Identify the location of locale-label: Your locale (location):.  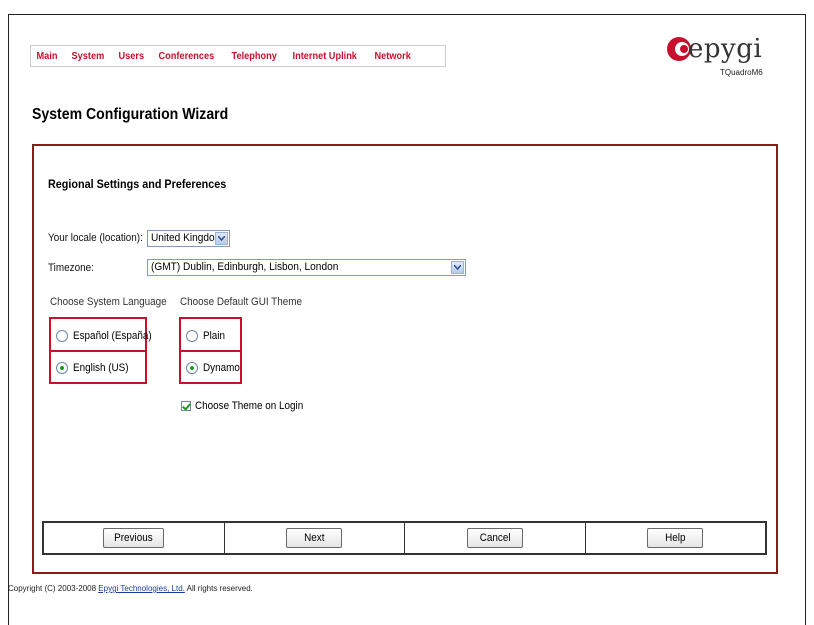
(95, 238).